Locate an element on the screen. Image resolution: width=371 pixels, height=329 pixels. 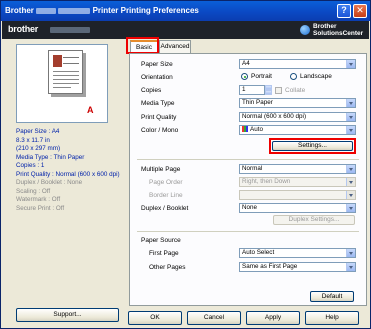
first-page-select: Auto Select is located at coordinates (297, 253).